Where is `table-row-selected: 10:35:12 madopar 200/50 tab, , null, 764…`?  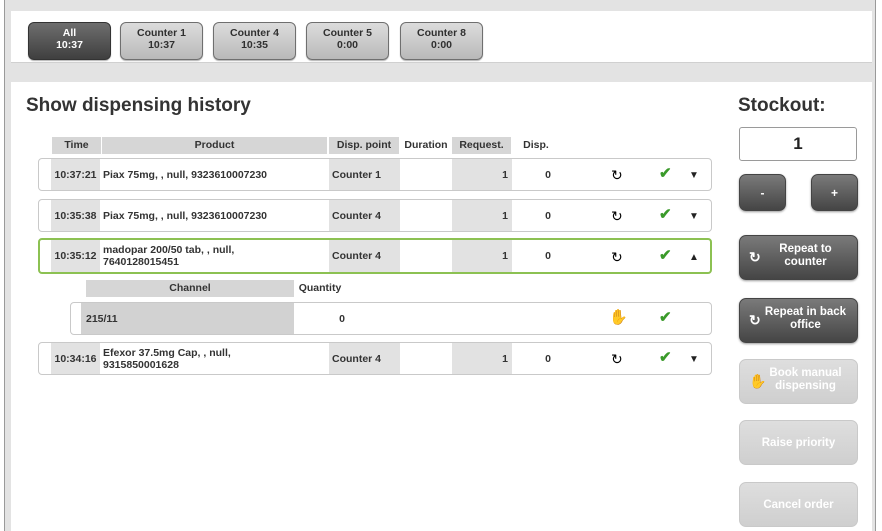 table-row-selected: 10:35:12 madopar 200/50 tab, , null, 764… is located at coordinates (375, 256).